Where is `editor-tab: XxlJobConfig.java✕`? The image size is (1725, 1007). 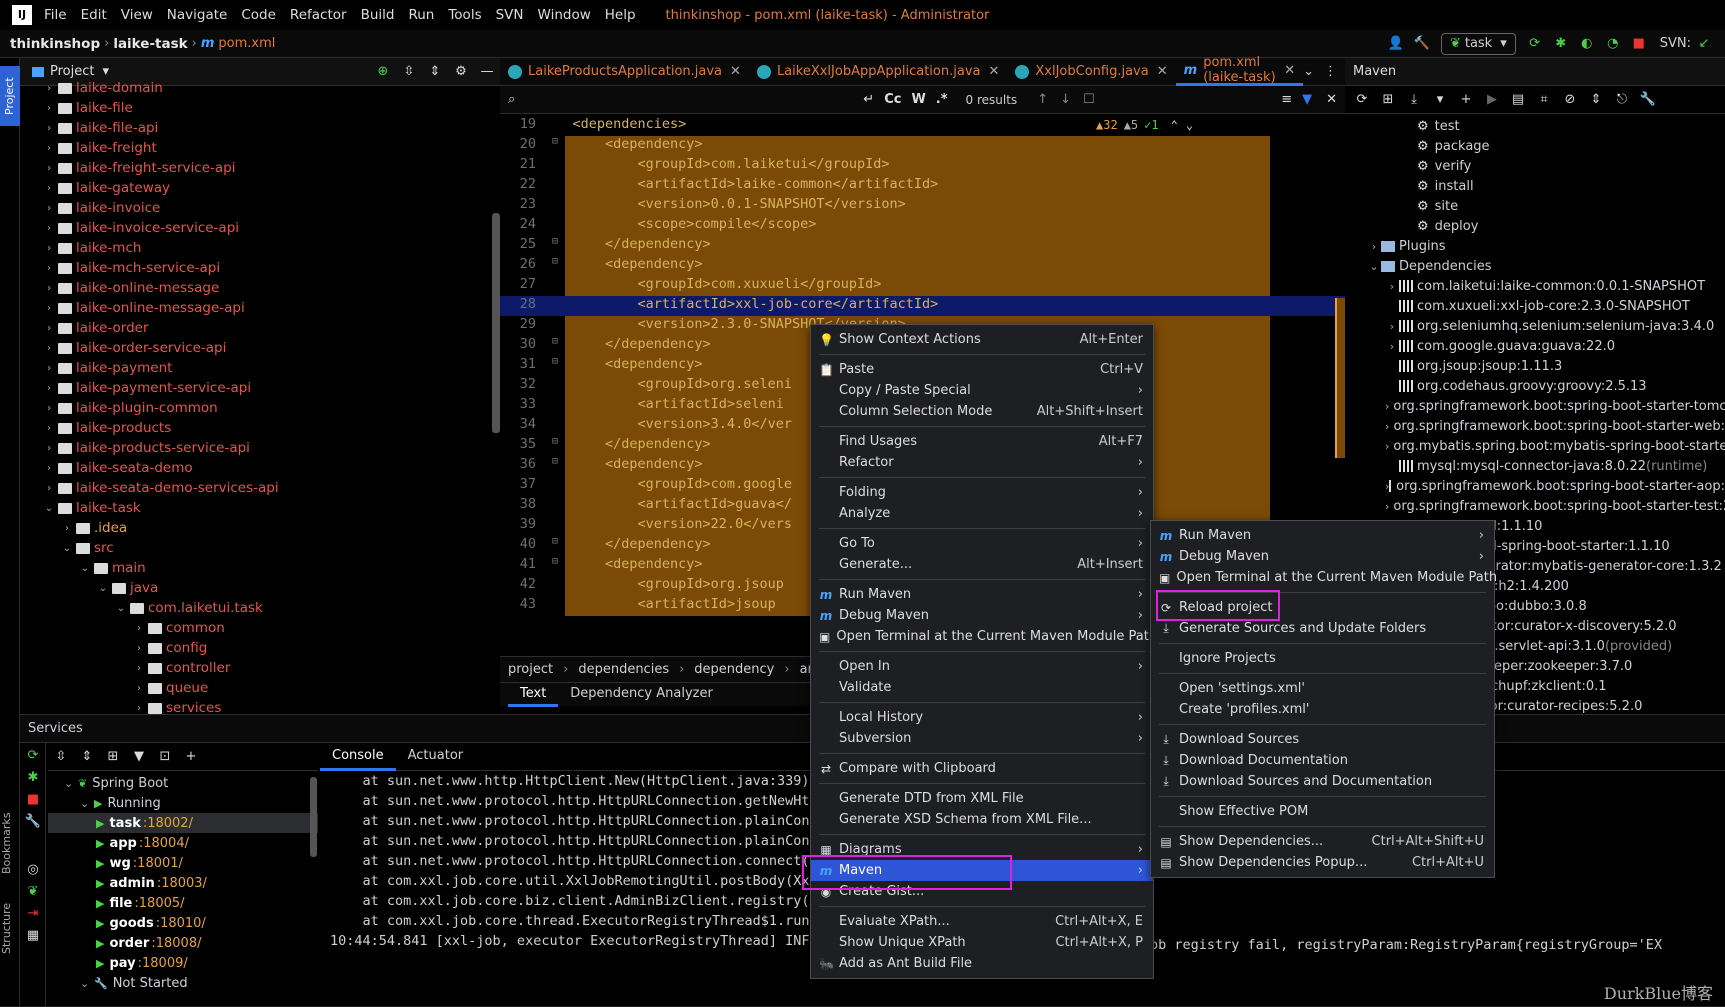 editor-tab: XxlJobConfig.java✕ is located at coordinates (1091, 72).